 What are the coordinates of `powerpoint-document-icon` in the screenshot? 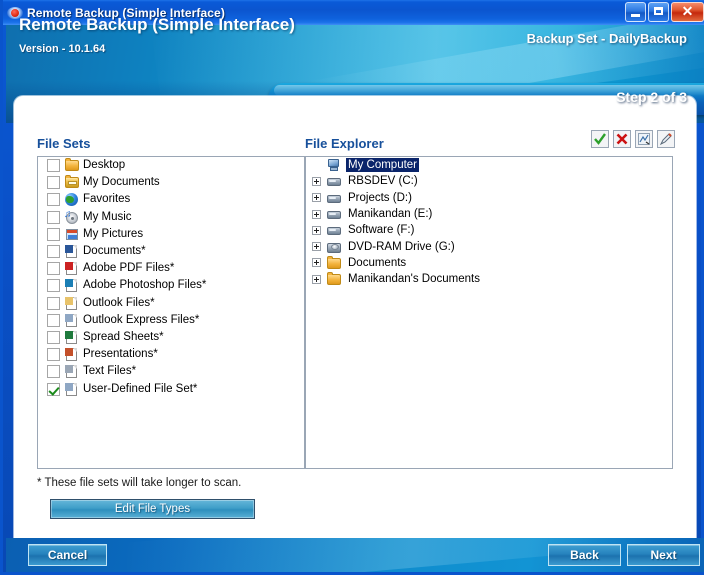 It's located at (72, 354).